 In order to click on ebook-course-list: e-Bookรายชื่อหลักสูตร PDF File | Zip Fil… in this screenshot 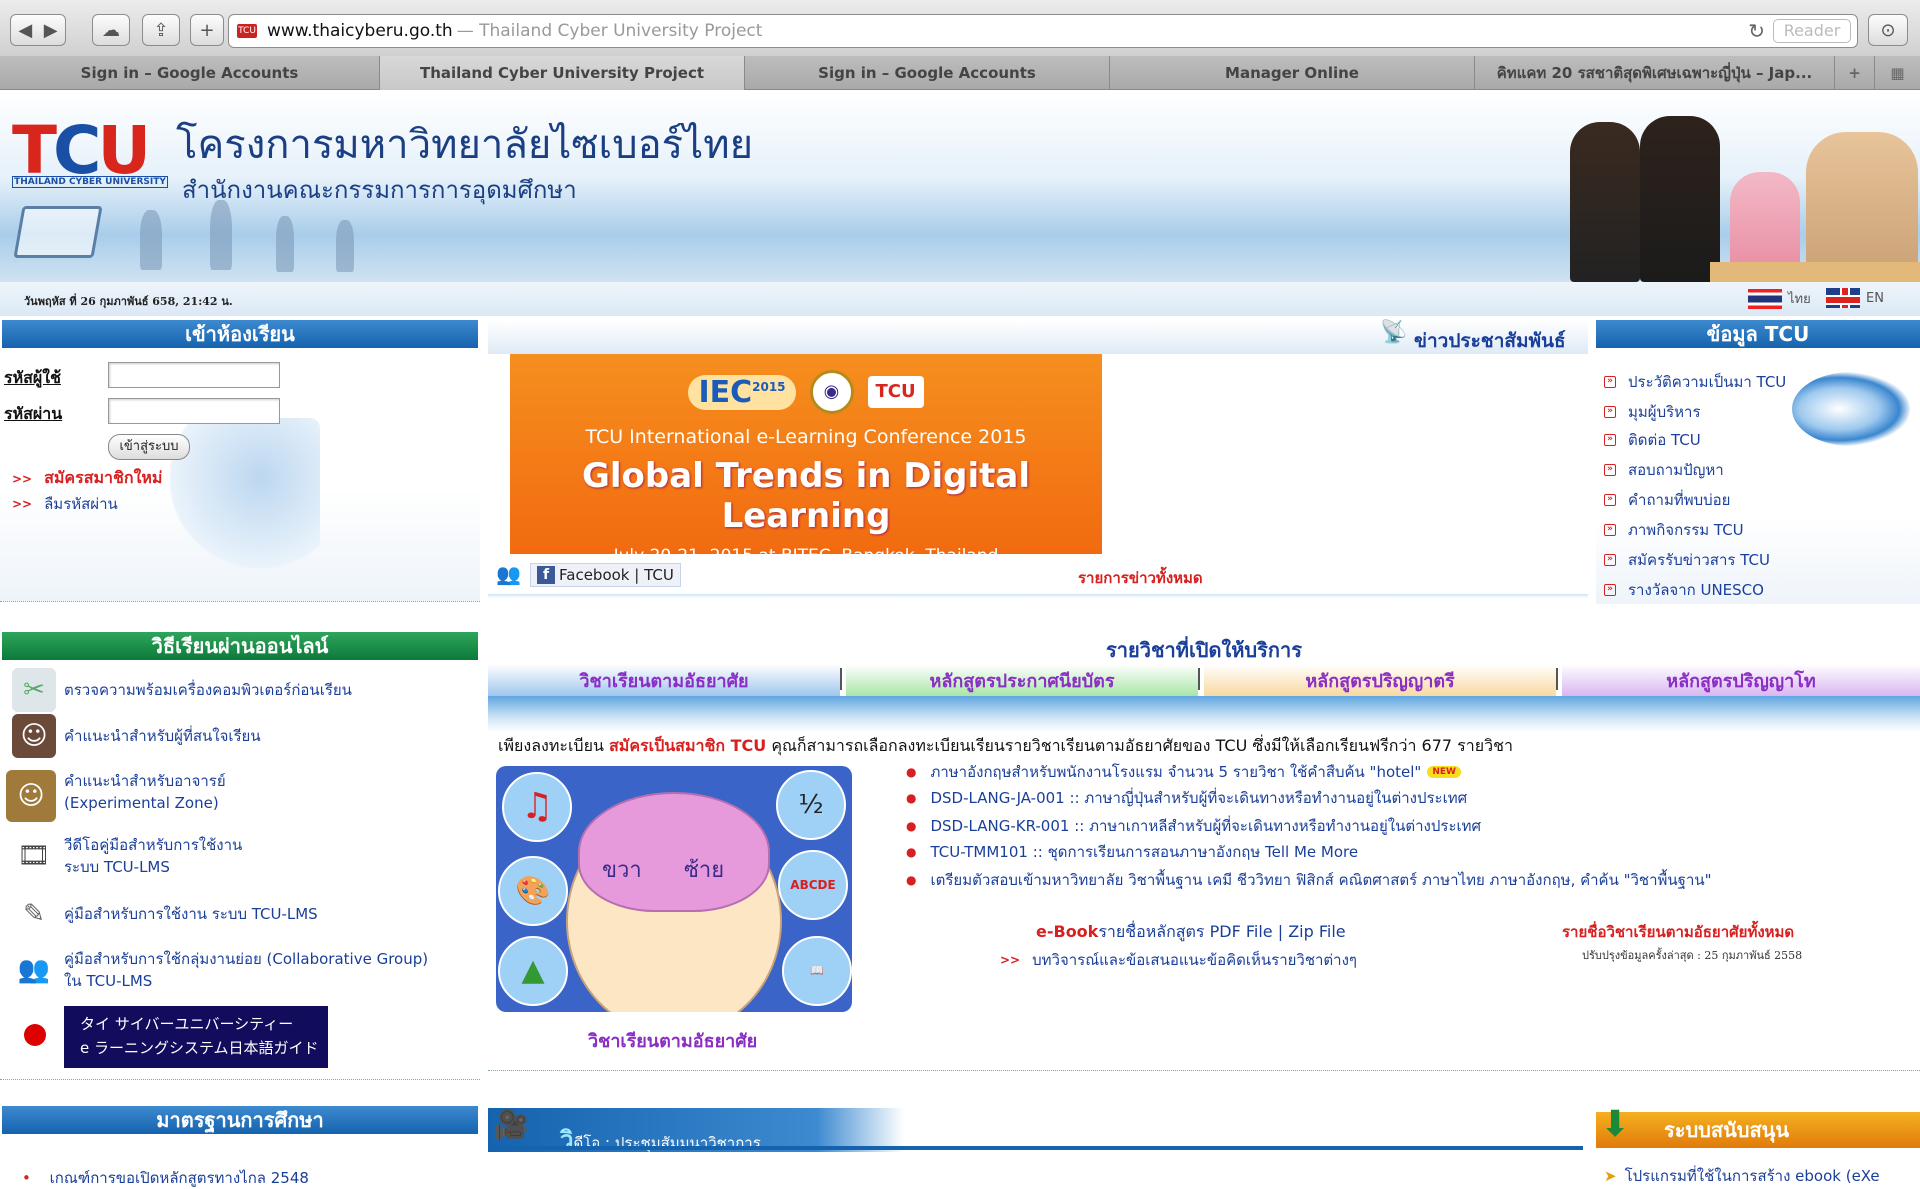, I will do `click(1191, 932)`.